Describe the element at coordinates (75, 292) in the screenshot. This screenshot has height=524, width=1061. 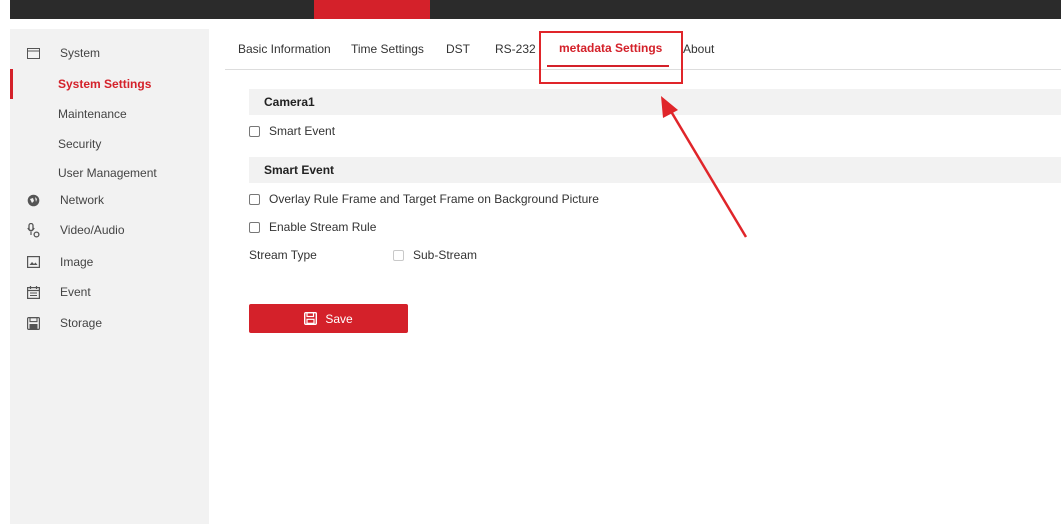
I see `sidebar-item-label: Event` at that location.